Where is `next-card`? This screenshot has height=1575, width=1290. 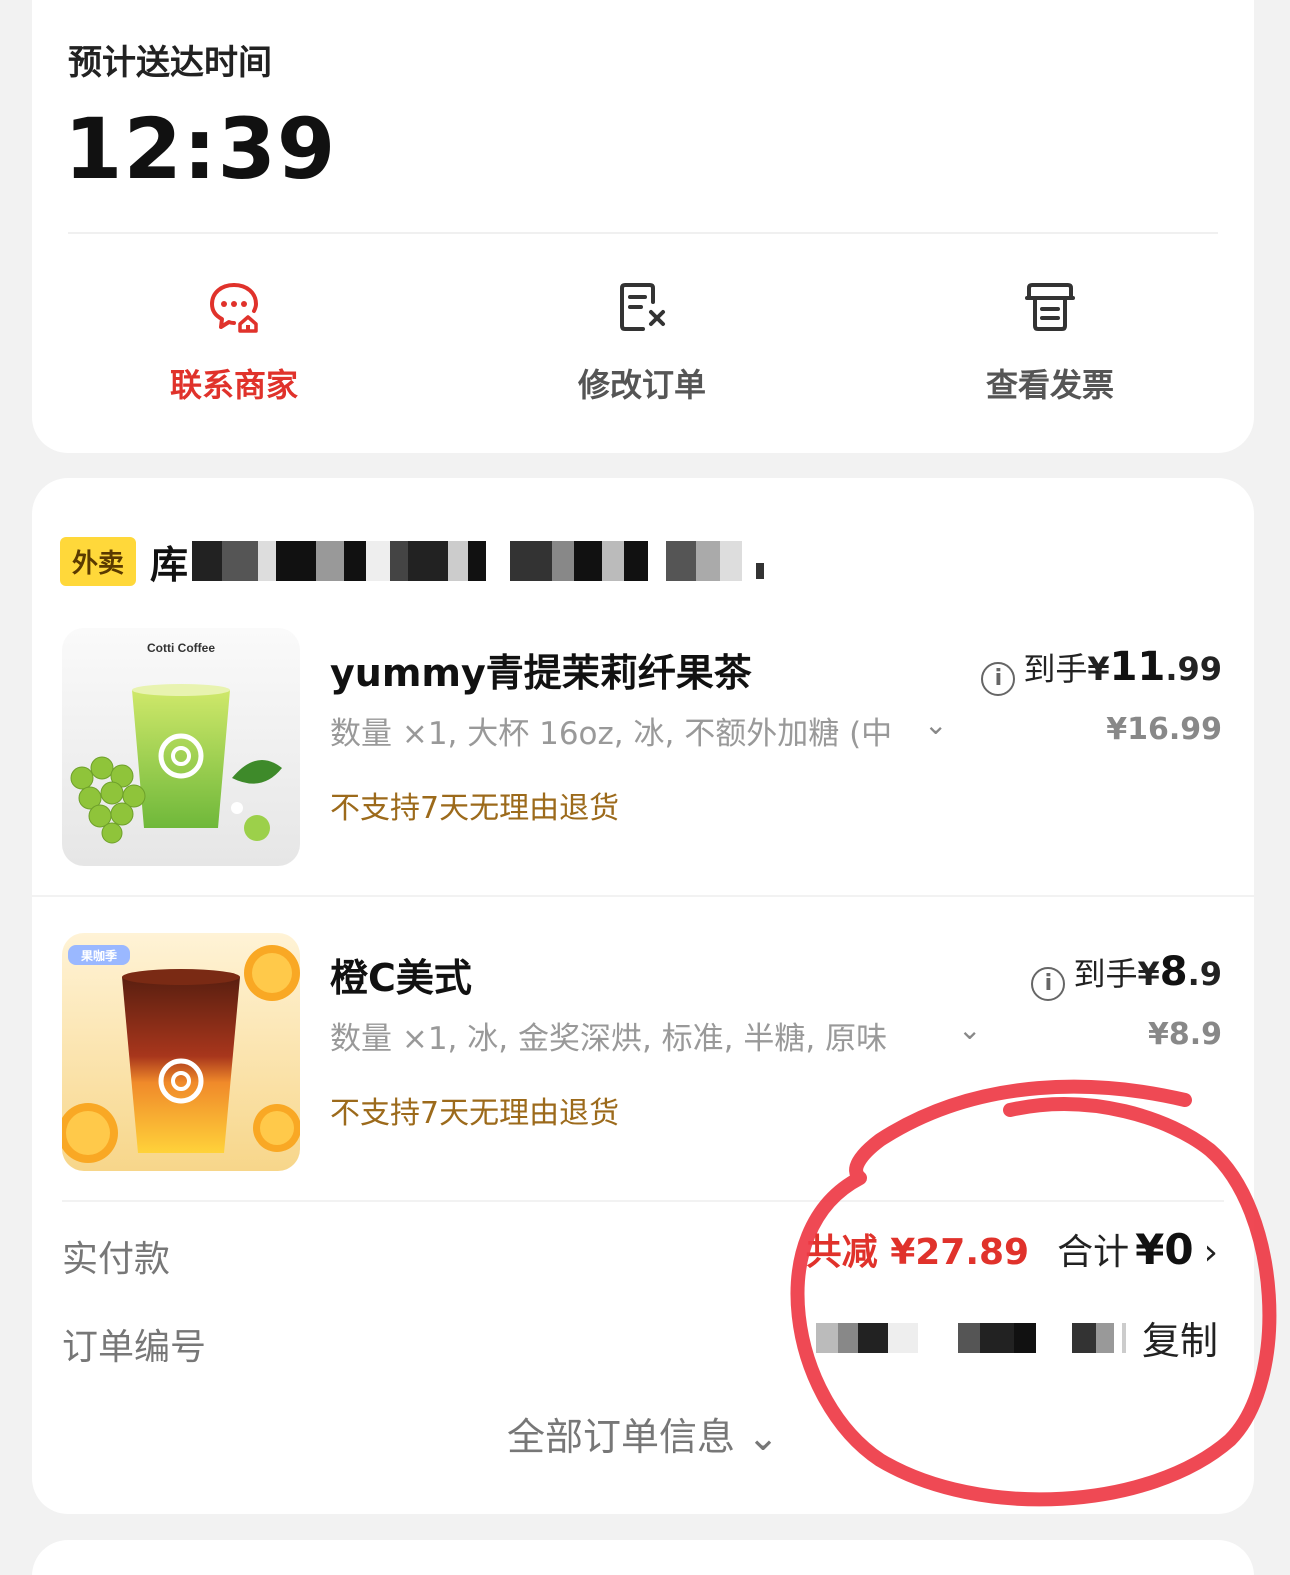 next-card is located at coordinates (643, 1557).